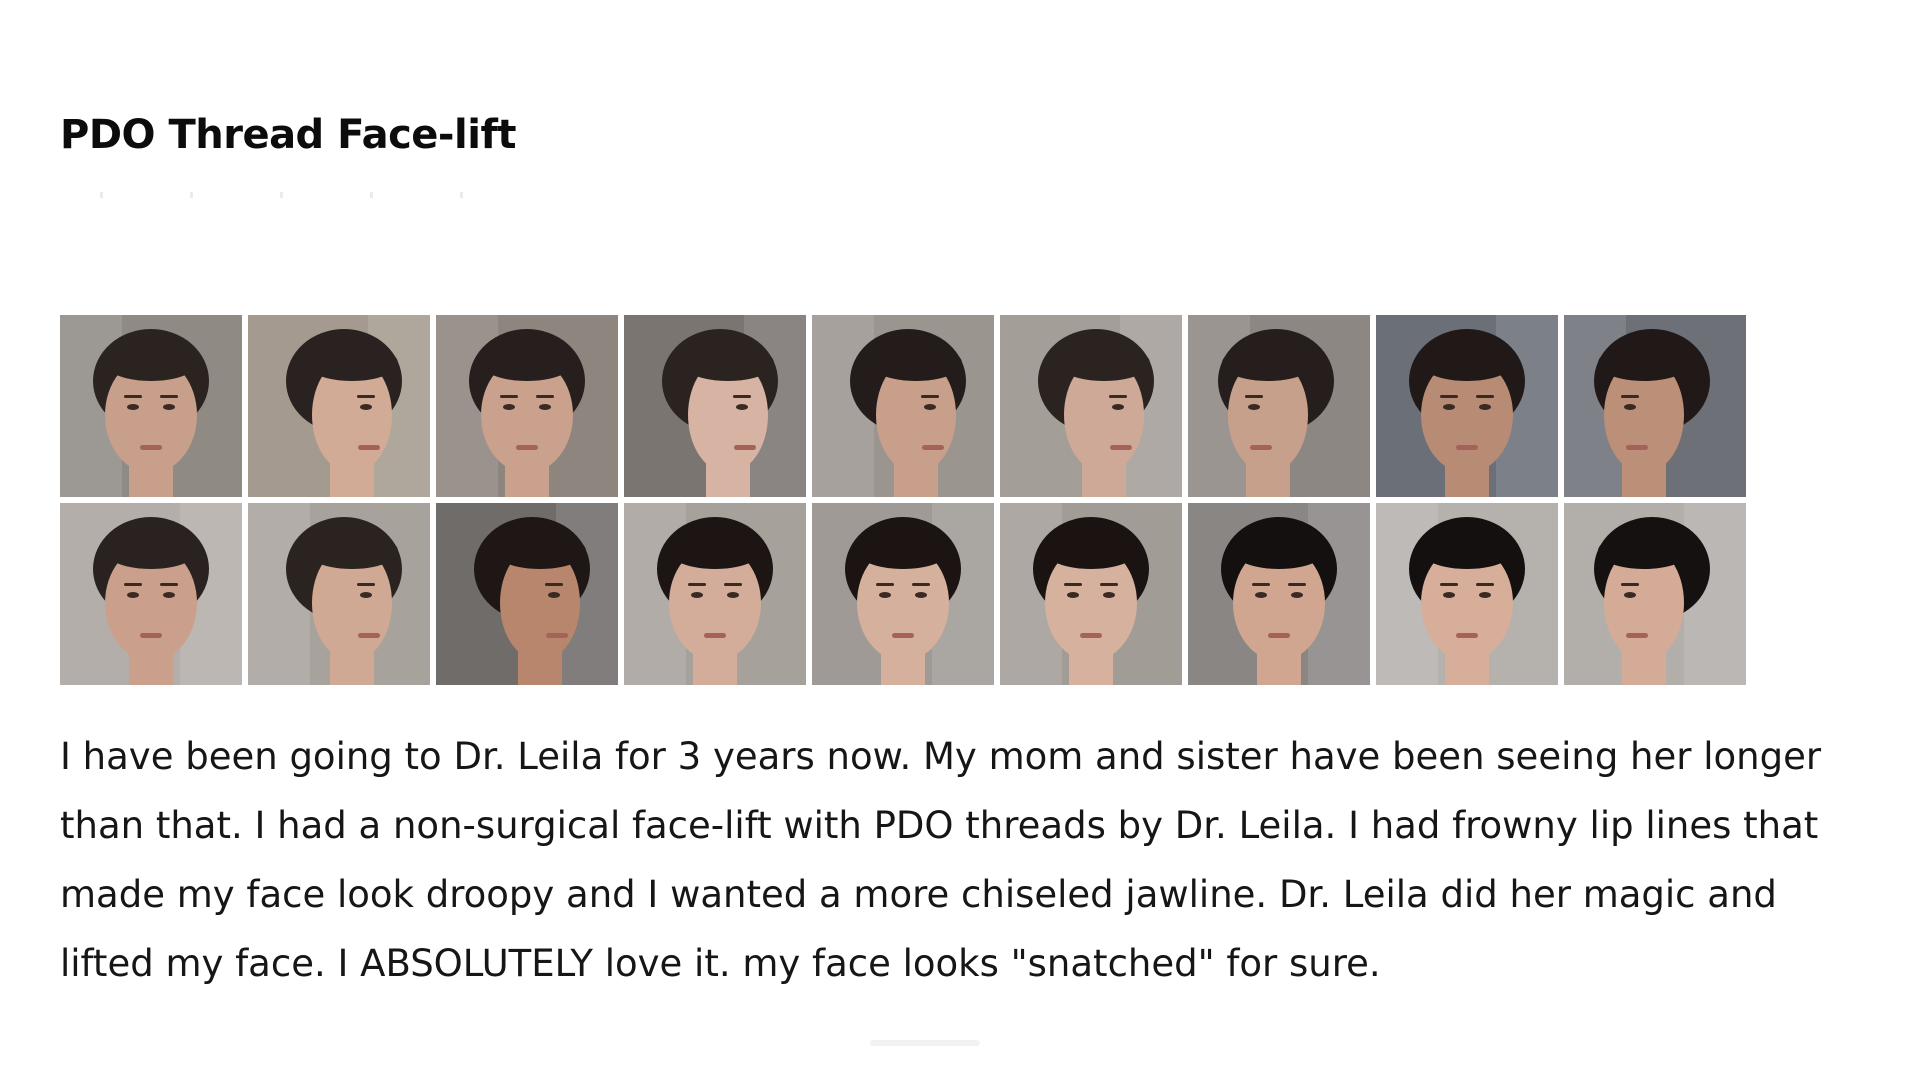 The image size is (1920, 1080). What do you see at coordinates (270, 195) in the screenshot?
I see `faint-subtitle-artifact` at bounding box center [270, 195].